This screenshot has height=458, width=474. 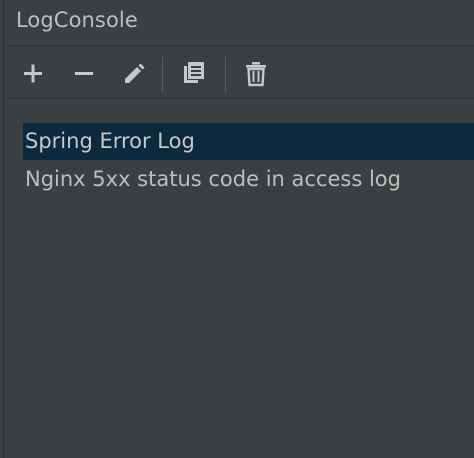 What do you see at coordinates (239, 73) in the screenshot?
I see `toolbar` at bounding box center [239, 73].